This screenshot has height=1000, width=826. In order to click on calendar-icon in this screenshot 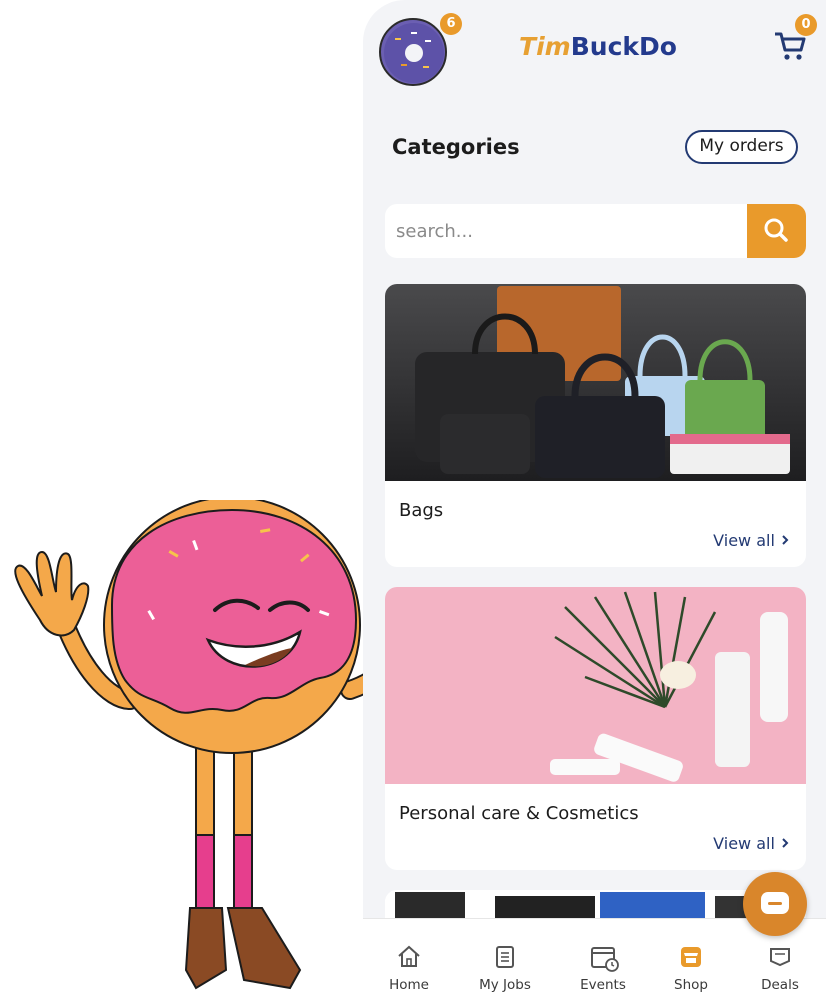, I will do `click(605, 959)`.